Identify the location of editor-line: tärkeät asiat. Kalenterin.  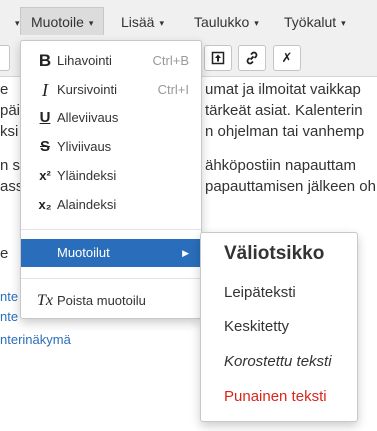
(284, 110).